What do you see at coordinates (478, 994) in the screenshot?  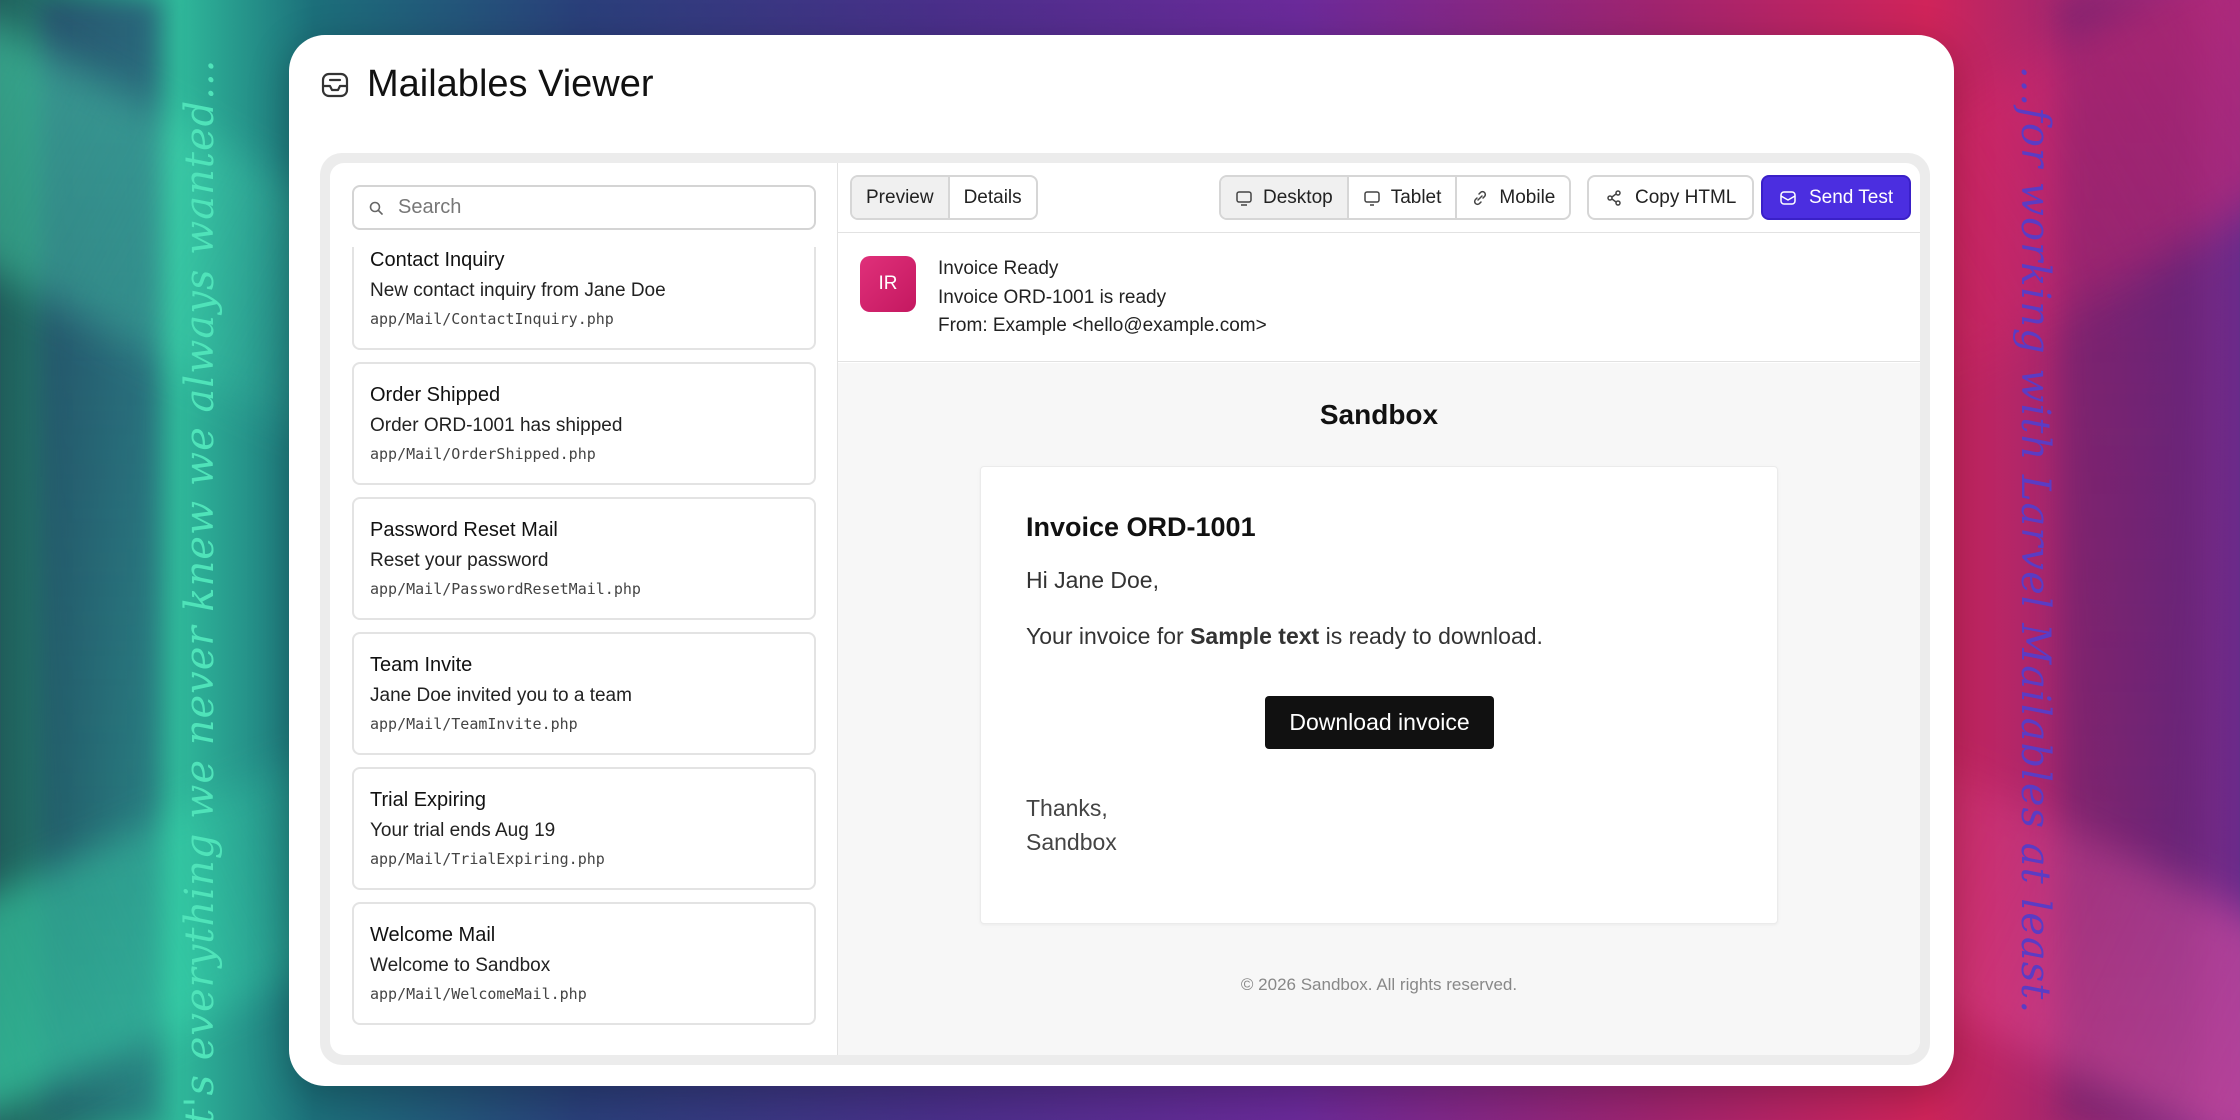 I see `mailable-path: app/Mail/WelcomeMail.php` at bounding box center [478, 994].